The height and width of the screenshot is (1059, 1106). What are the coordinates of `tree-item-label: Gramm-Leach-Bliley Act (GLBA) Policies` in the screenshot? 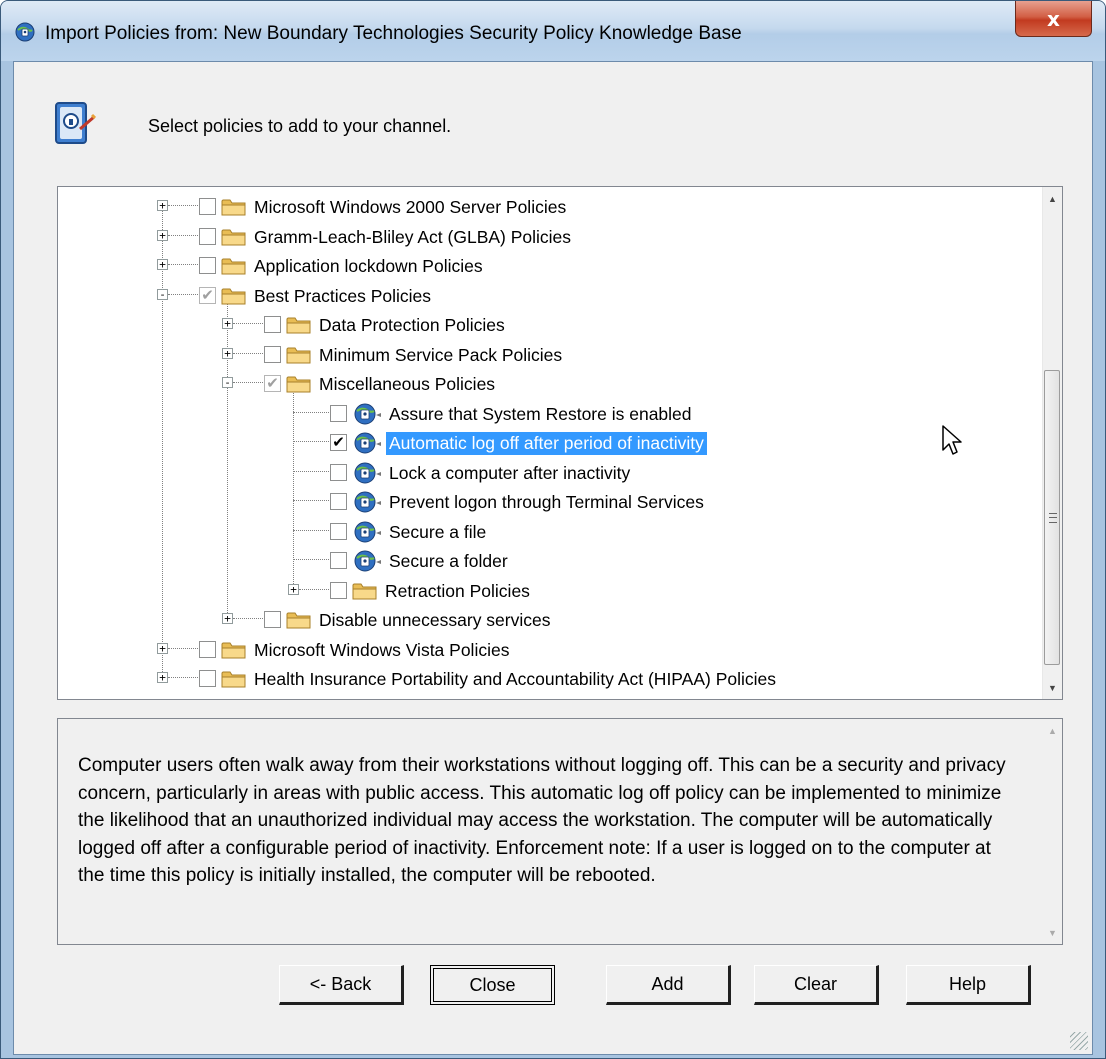 It's located at (412, 237).